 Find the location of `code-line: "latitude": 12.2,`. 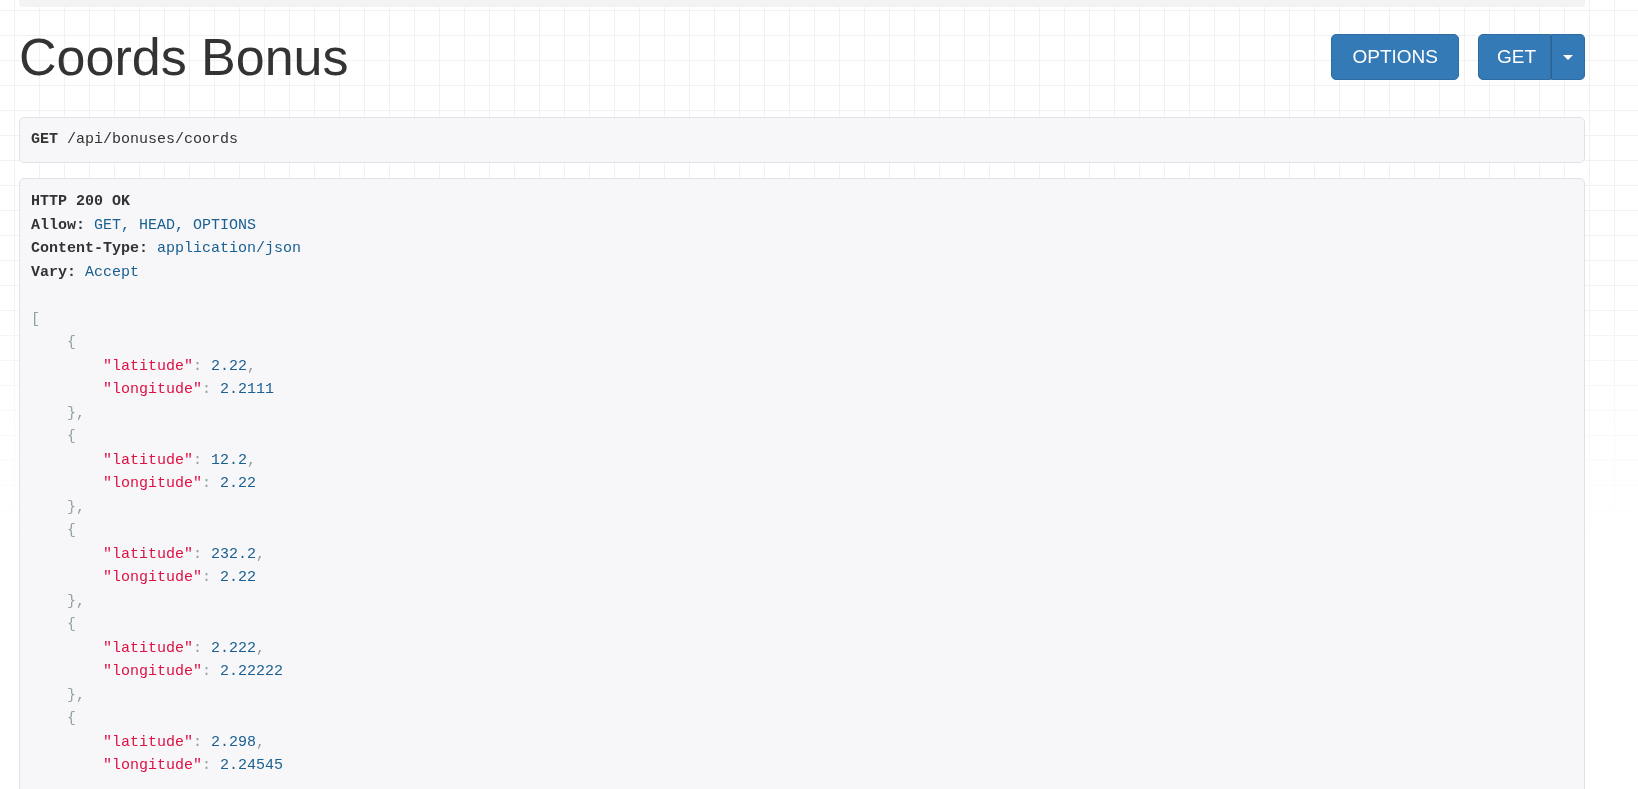

code-line: "latitude": 12.2, is located at coordinates (180, 460).